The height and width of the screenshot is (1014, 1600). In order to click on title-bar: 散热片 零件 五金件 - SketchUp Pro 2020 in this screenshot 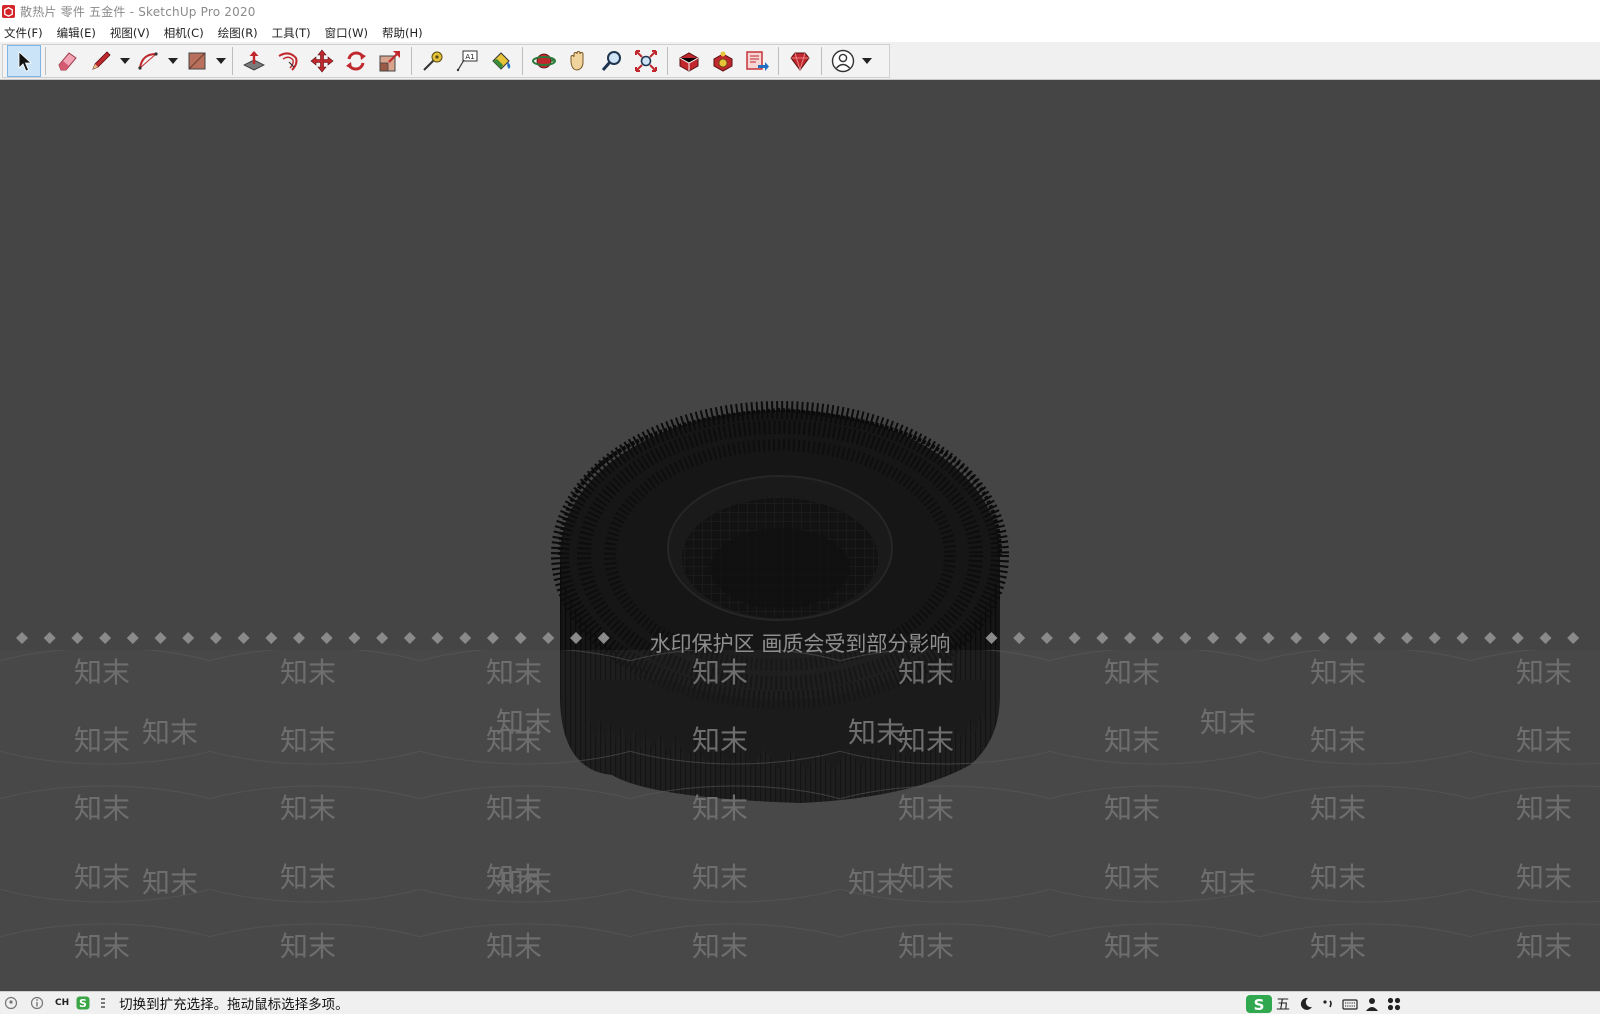, I will do `click(800, 11)`.